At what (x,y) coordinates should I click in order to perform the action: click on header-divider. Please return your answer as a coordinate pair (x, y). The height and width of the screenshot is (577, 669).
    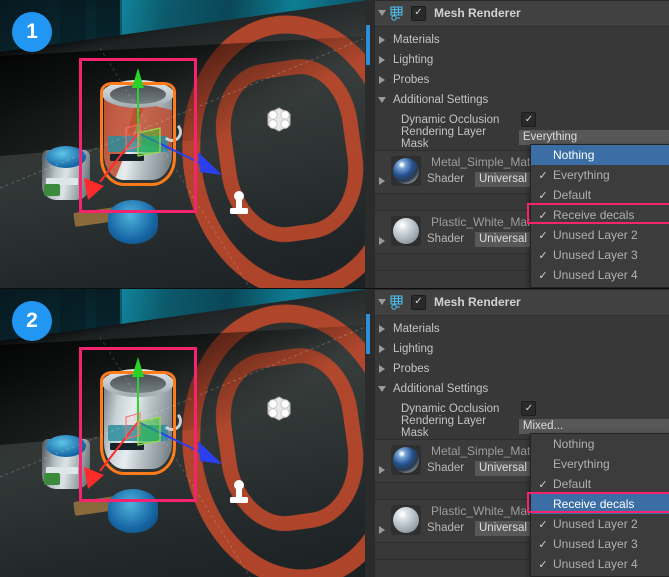
    Looking at the image, I should click on (522, 289).